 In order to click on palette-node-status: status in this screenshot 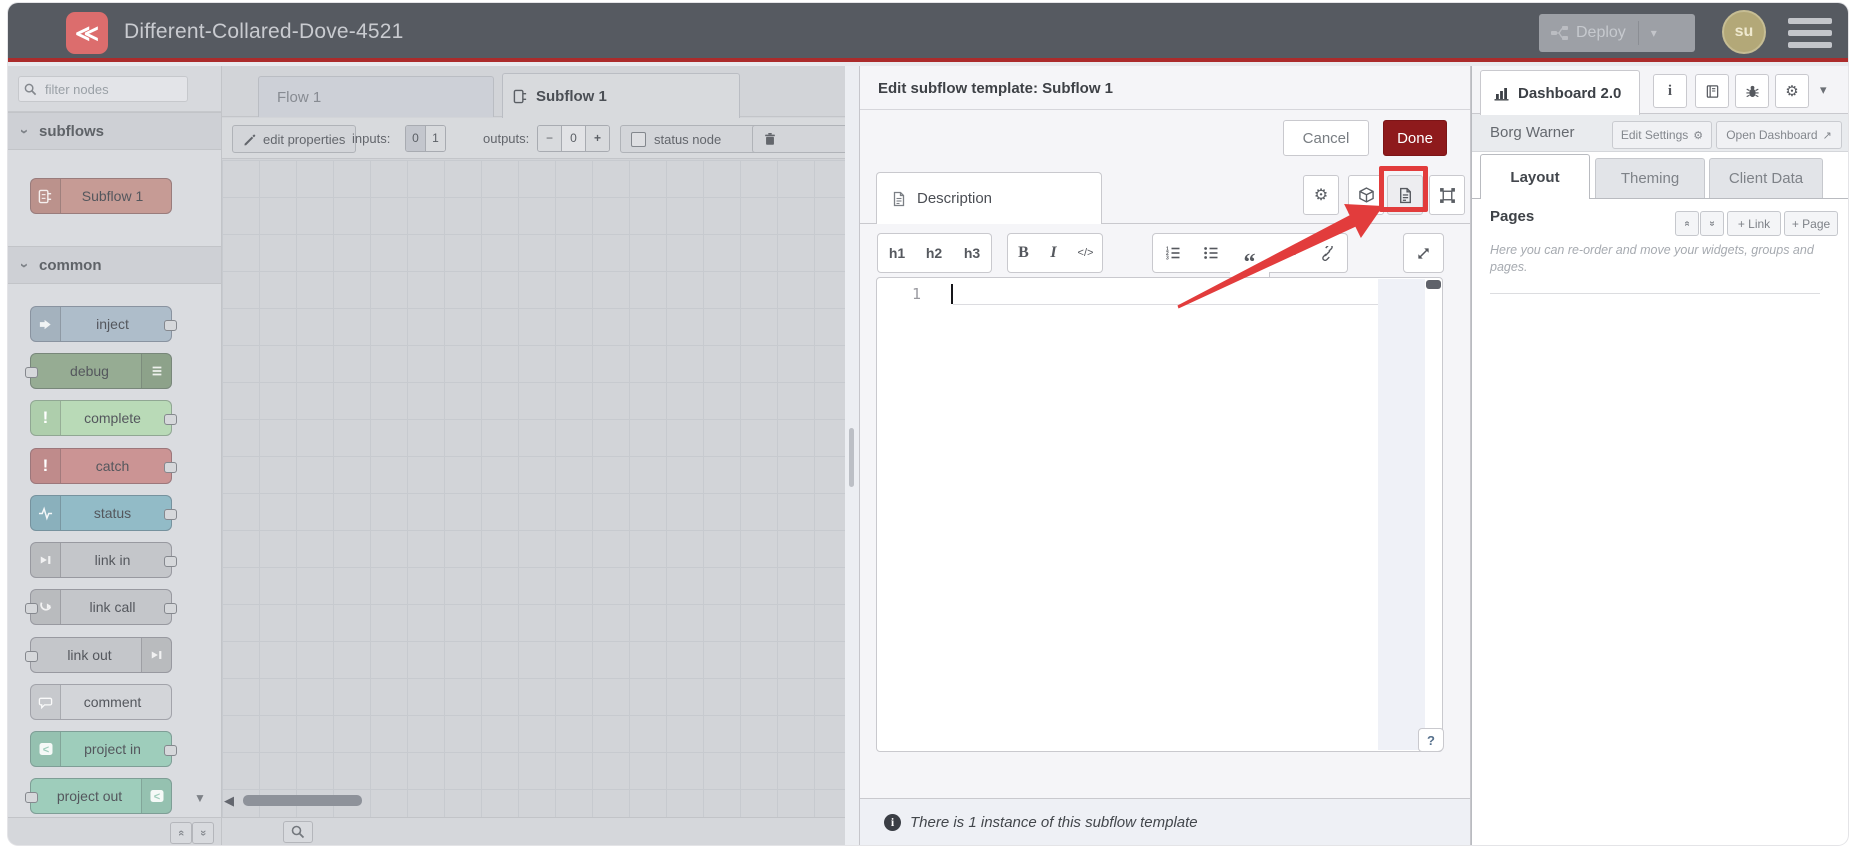, I will do `click(103, 513)`.